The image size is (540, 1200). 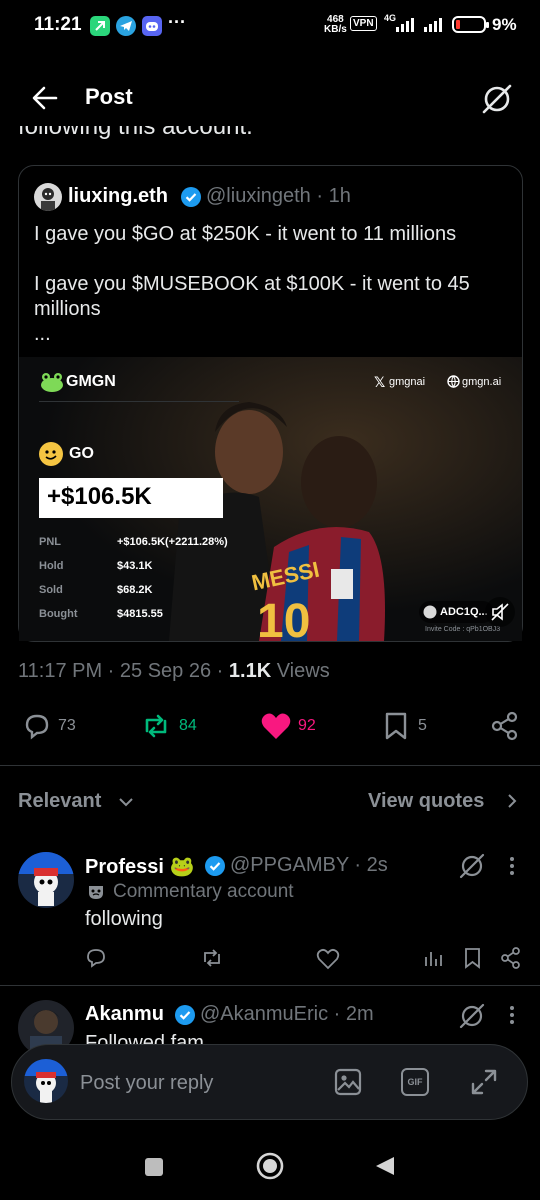 I want to click on mute-icon, so click(x=500, y=612).